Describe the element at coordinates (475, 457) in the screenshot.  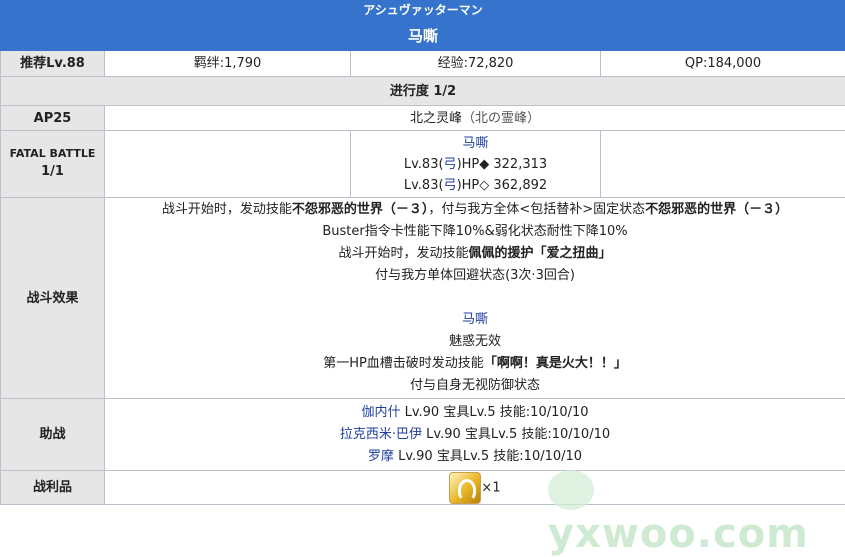
I see `support-row: 罗摩 Lv.90 宝具Lv.5 技能:10/10/10` at that location.